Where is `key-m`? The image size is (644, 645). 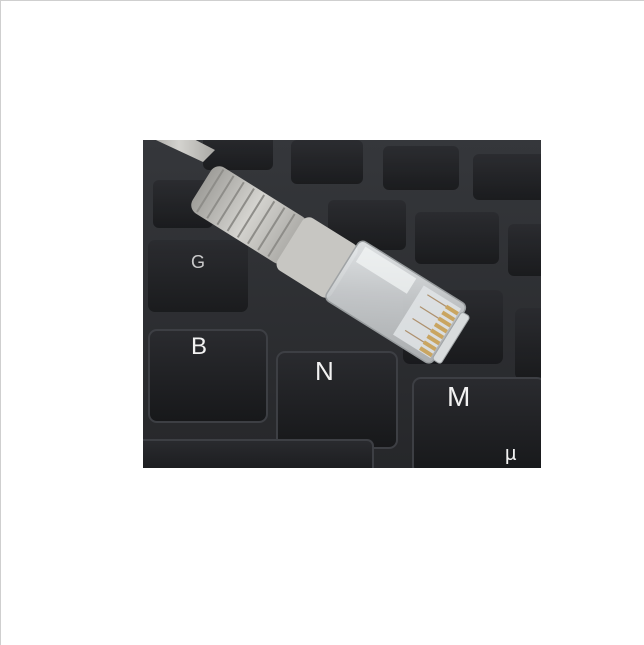 key-m is located at coordinates (476, 422).